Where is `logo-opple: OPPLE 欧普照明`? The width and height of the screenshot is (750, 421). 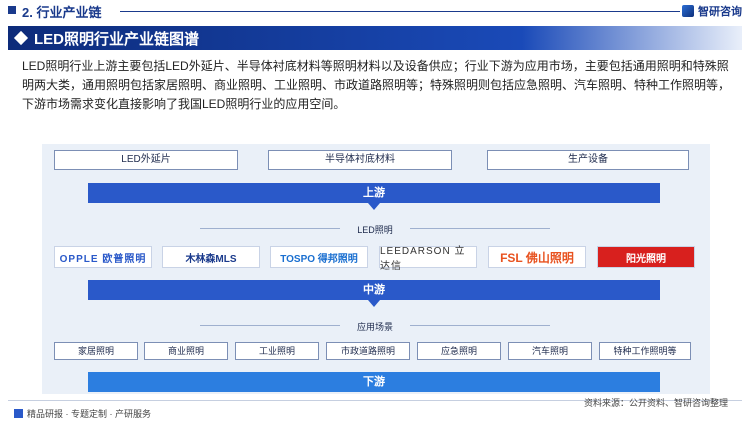
logo-opple: OPPLE 欧普照明 is located at coordinates (103, 257).